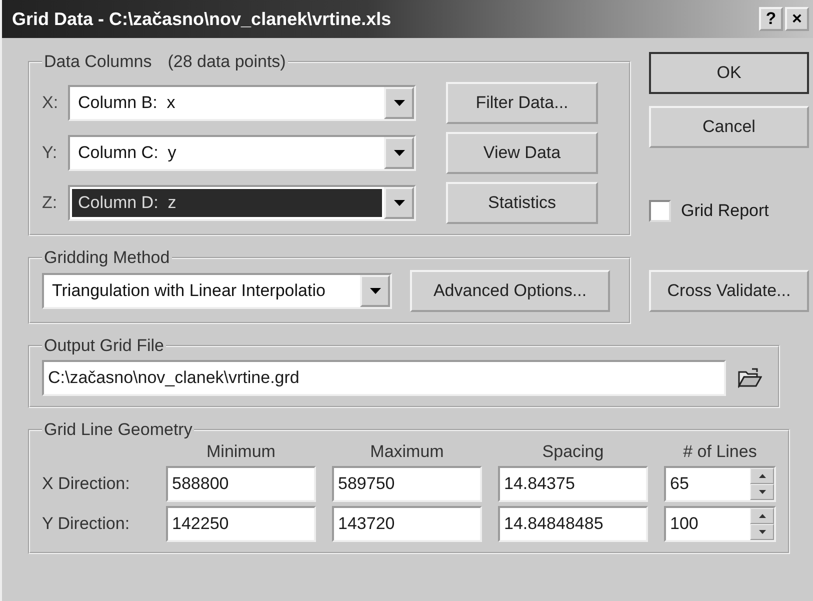  What do you see at coordinates (384, 378) in the screenshot?
I see `file-path-field: C:\začasno\nov_clanek\vrtine.grd` at bounding box center [384, 378].